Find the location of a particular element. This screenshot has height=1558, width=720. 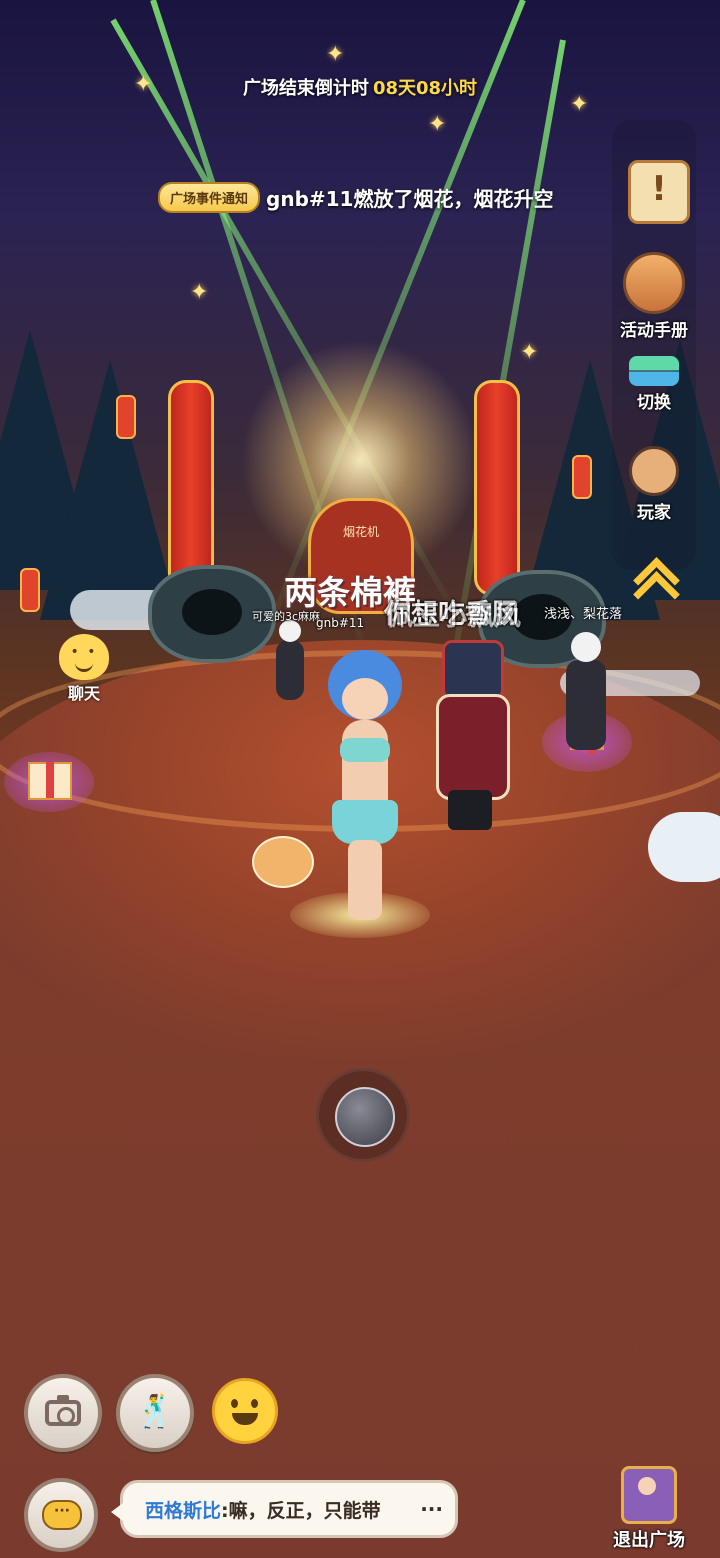

armored-player is located at coordinates (470, 735).